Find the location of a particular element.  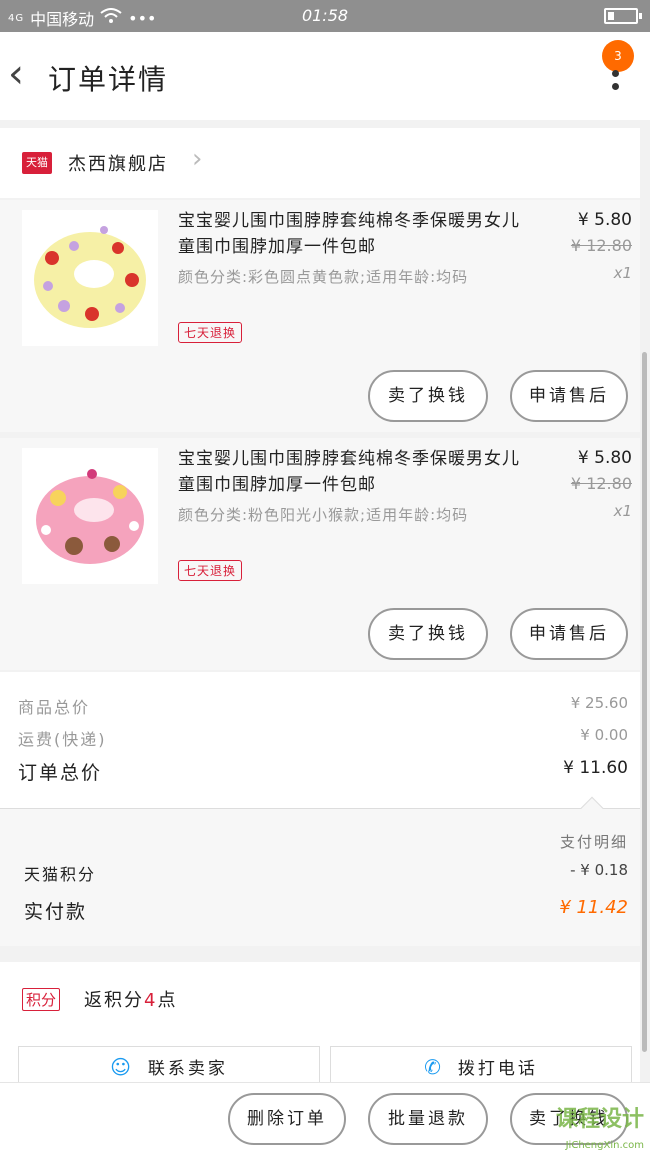

order-total-label: 订单总价 is located at coordinates (60, 773).